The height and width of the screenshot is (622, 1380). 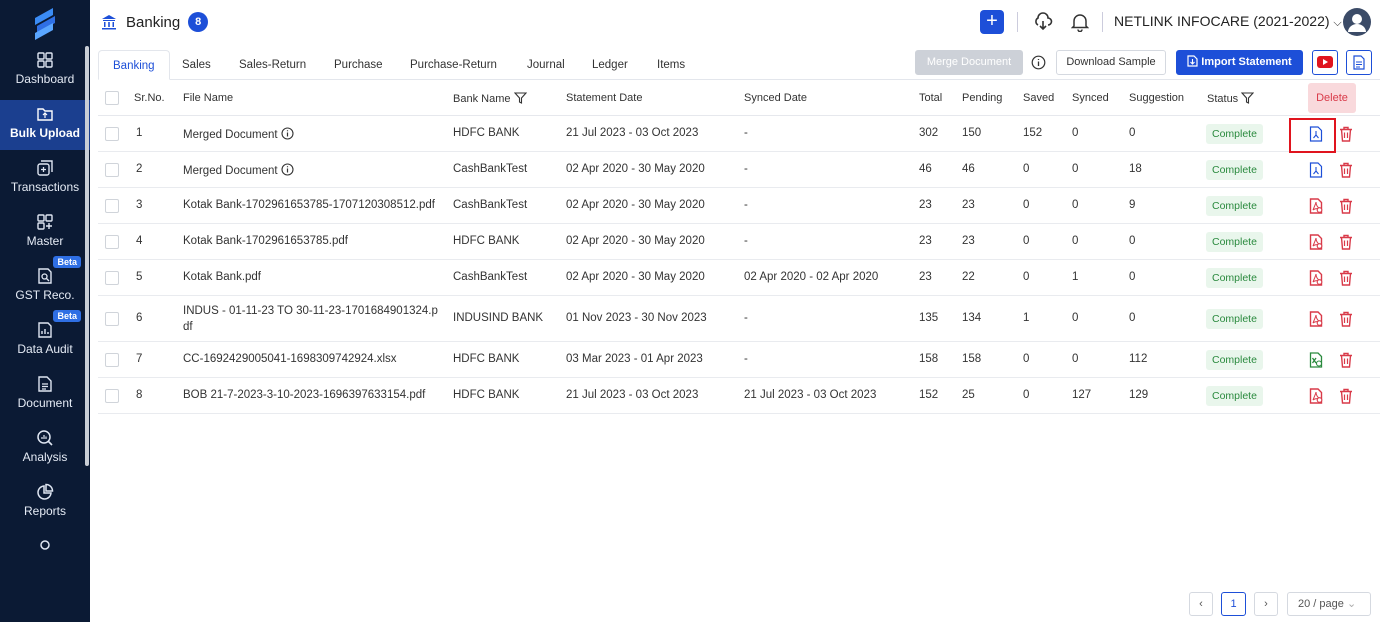 I want to click on file-name-text: Merged Document, so click(x=230, y=171).